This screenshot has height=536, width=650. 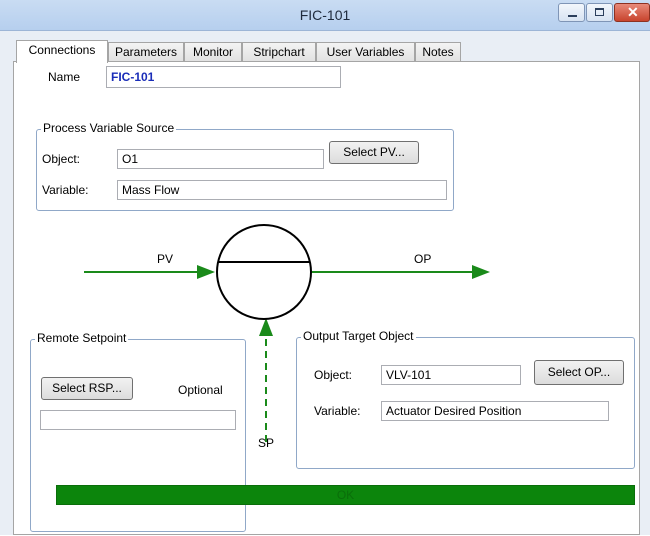 I want to click on optional-label: Optional, so click(x=200, y=390).